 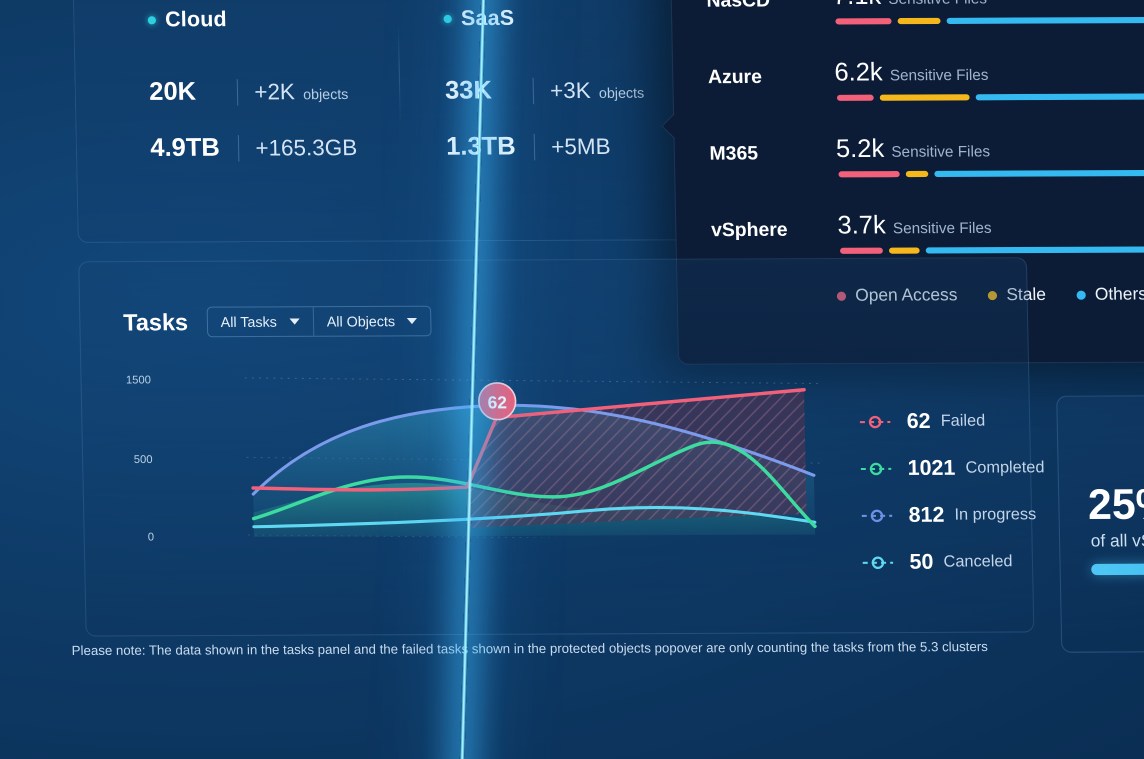 I want to click on chart-legend-count: 812, so click(x=926, y=515).